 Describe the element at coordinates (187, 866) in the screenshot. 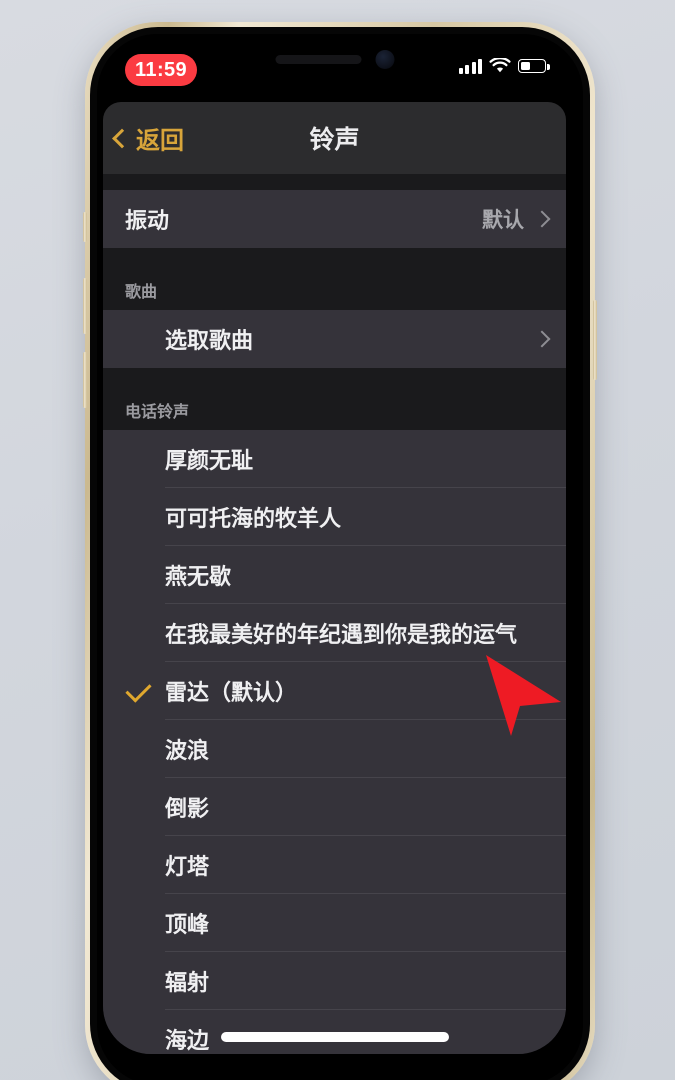

I see `list-item-label: 灯塔` at that location.